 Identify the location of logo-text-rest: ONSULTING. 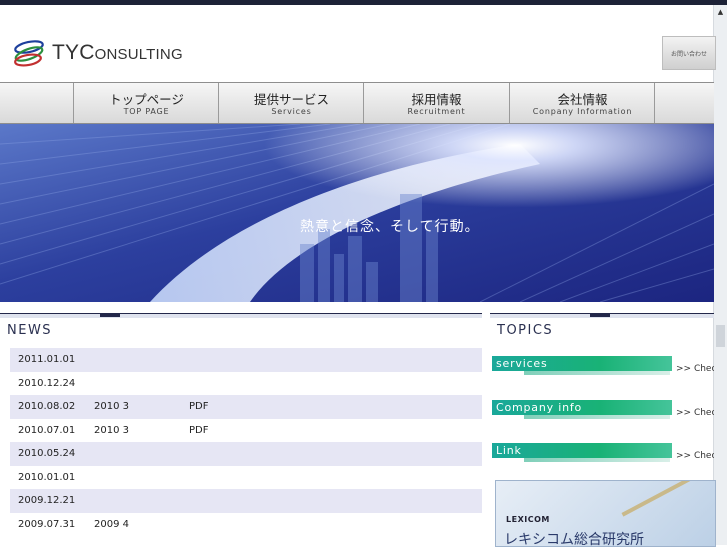
(138, 54).